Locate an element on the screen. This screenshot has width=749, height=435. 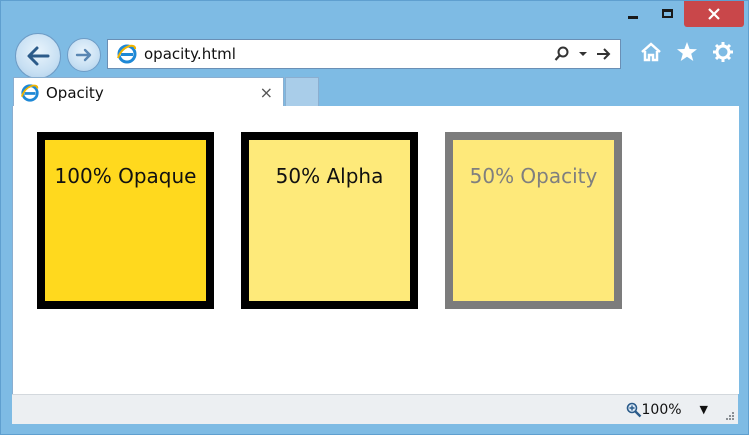
status-bar: 100% ▼ is located at coordinates (375, 409).